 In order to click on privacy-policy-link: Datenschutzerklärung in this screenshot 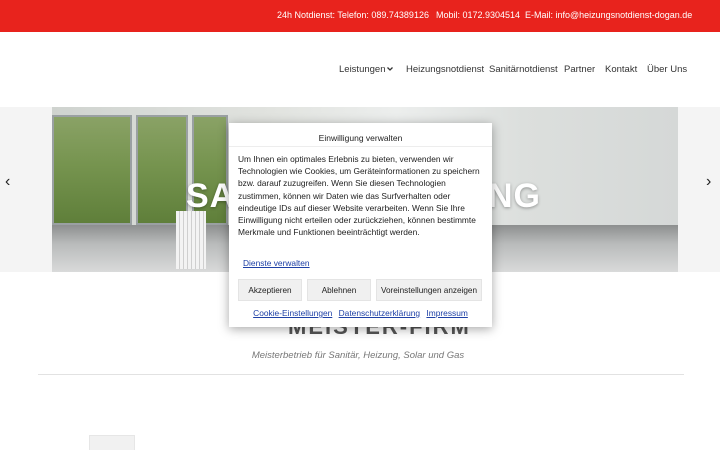, I will do `click(379, 313)`.